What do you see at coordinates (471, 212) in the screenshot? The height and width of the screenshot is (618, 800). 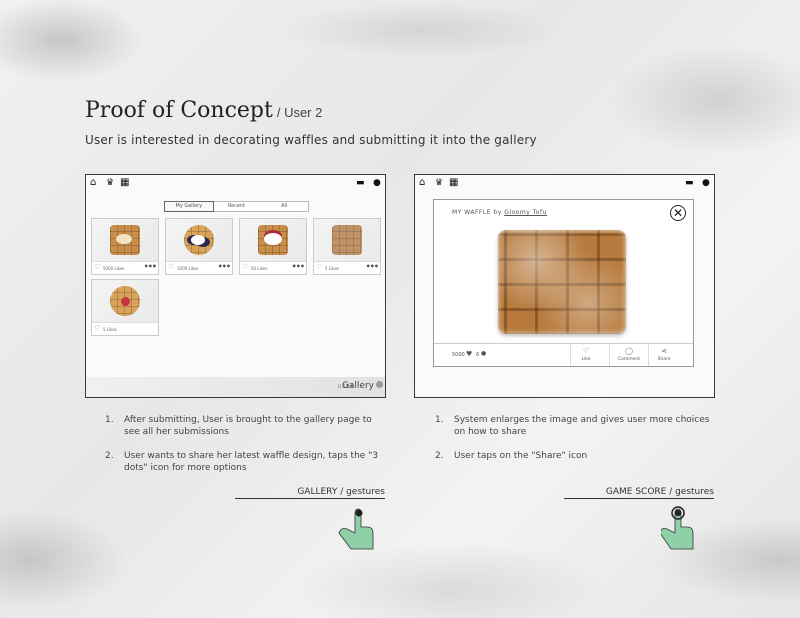 I see `modal-title: MY WAFFLE` at bounding box center [471, 212].